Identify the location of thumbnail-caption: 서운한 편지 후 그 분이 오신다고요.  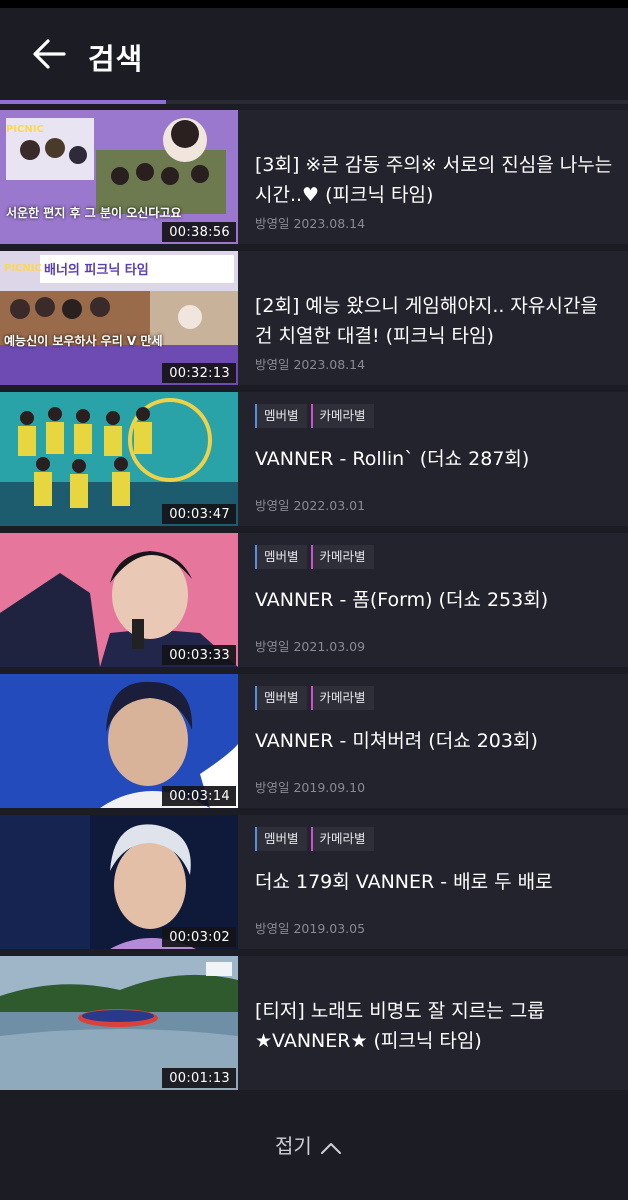
(94, 213).